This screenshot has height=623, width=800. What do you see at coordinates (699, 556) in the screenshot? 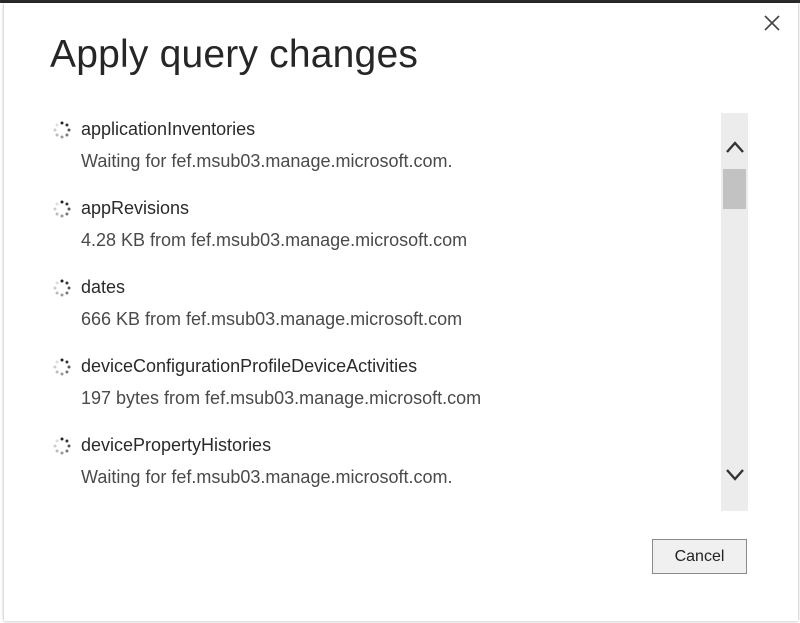
I see `cancel-button: Cancel` at bounding box center [699, 556].